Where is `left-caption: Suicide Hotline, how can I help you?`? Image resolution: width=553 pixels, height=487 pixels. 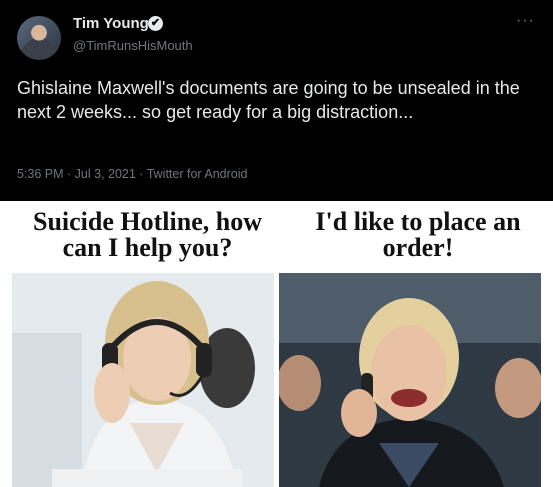 left-caption: Suicide Hotline, how can I help you? is located at coordinates (147, 234).